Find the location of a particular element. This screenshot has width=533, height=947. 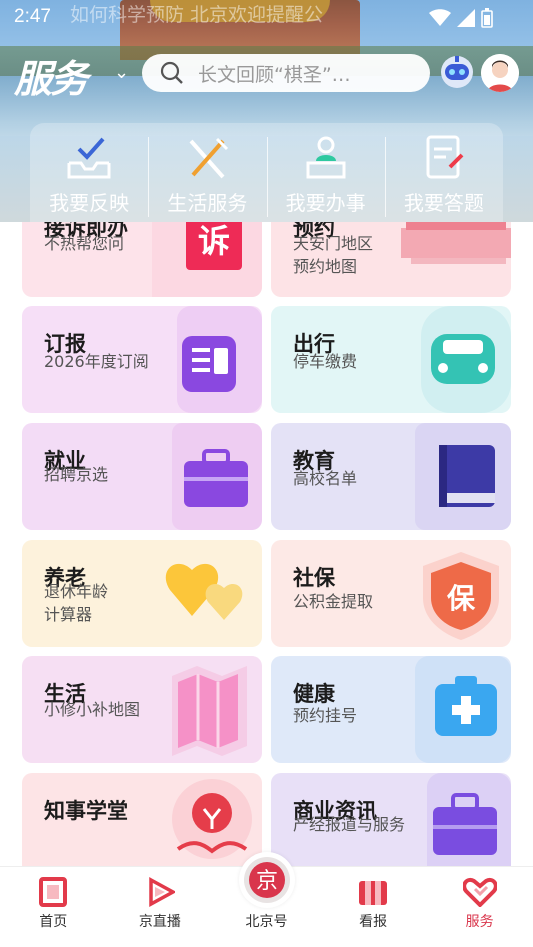

play-icon is located at coordinates (162, 892).